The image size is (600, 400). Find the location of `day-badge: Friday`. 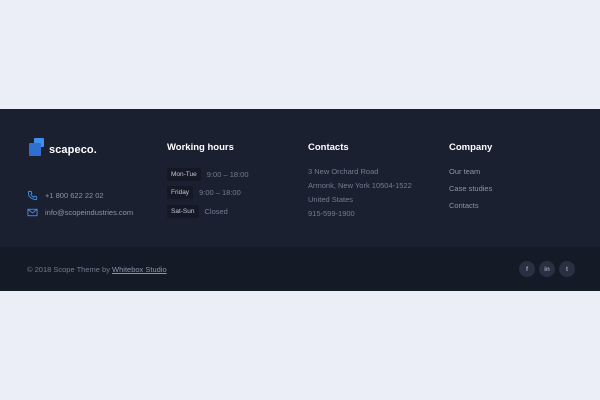

day-badge: Friday is located at coordinates (180, 192).